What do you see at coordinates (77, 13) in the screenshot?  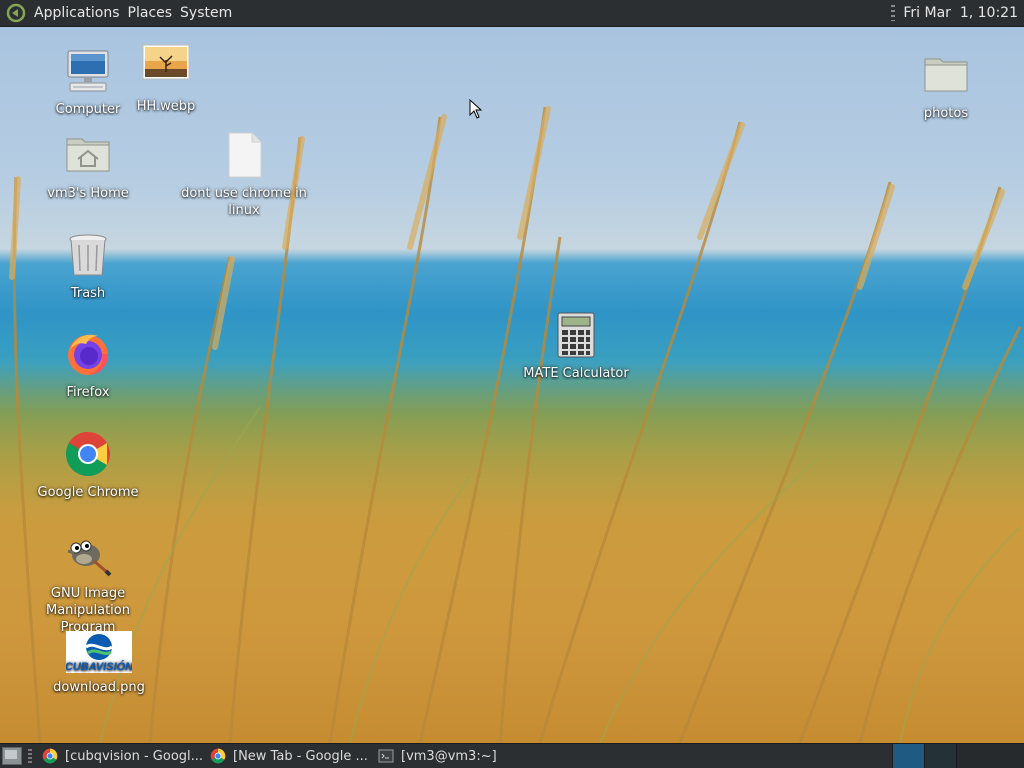 I see `applications-menu: Applications` at bounding box center [77, 13].